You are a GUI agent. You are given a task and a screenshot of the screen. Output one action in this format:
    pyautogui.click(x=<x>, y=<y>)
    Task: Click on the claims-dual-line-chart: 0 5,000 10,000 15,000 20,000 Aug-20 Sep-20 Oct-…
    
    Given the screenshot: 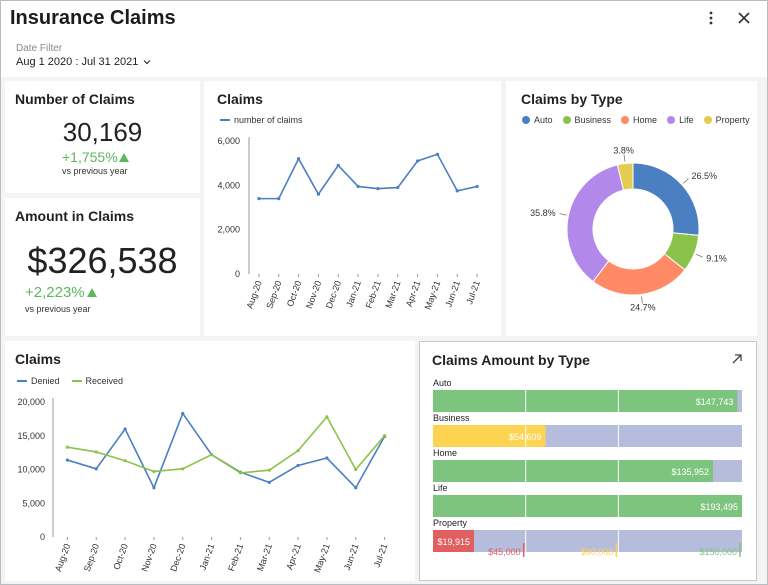 What is the action you would take?
    pyautogui.click(x=203, y=485)
    